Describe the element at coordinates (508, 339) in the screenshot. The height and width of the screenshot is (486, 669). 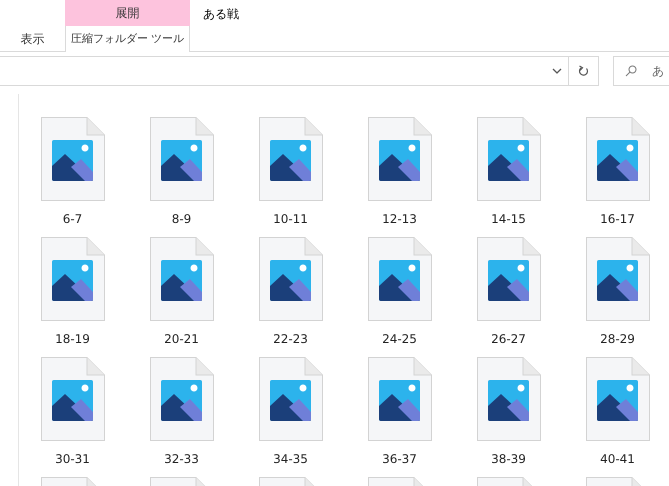
I see `file-name: 26-27` at that location.